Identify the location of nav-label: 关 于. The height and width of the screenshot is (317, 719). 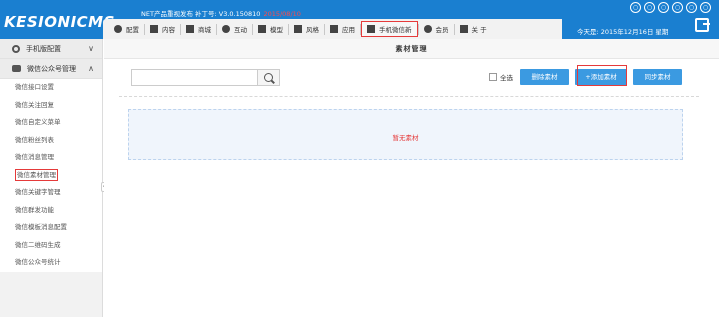
(479, 30).